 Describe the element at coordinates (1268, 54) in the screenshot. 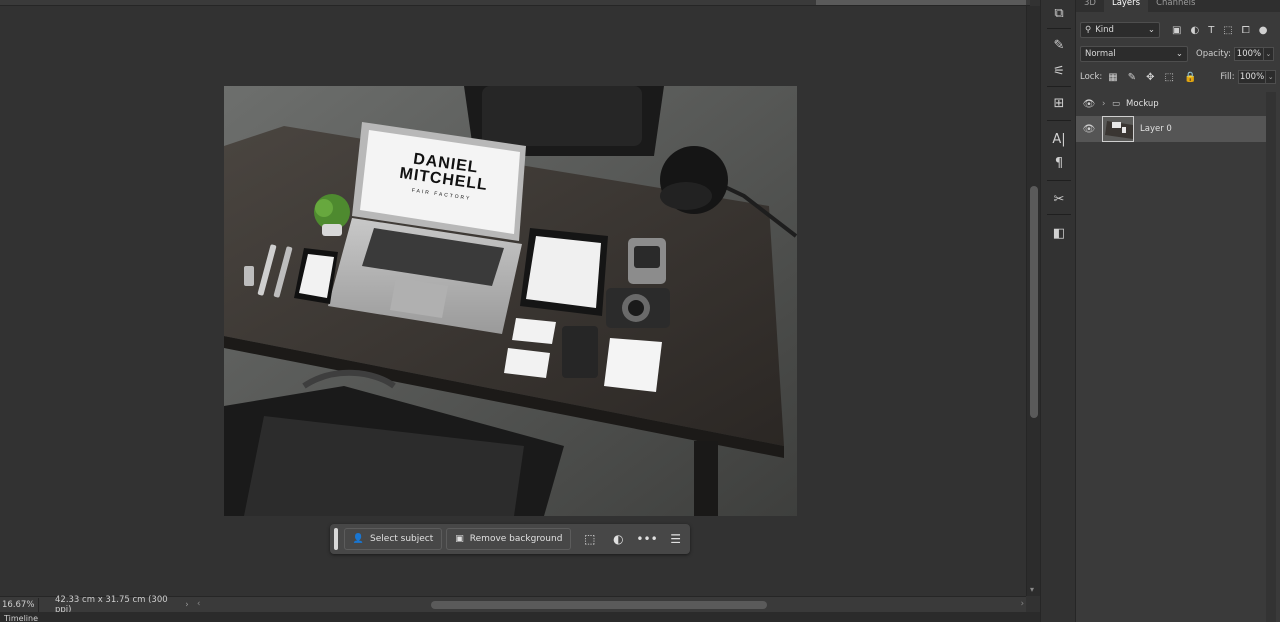

I see `opacity-dropdown-icon: ⌄` at that location.